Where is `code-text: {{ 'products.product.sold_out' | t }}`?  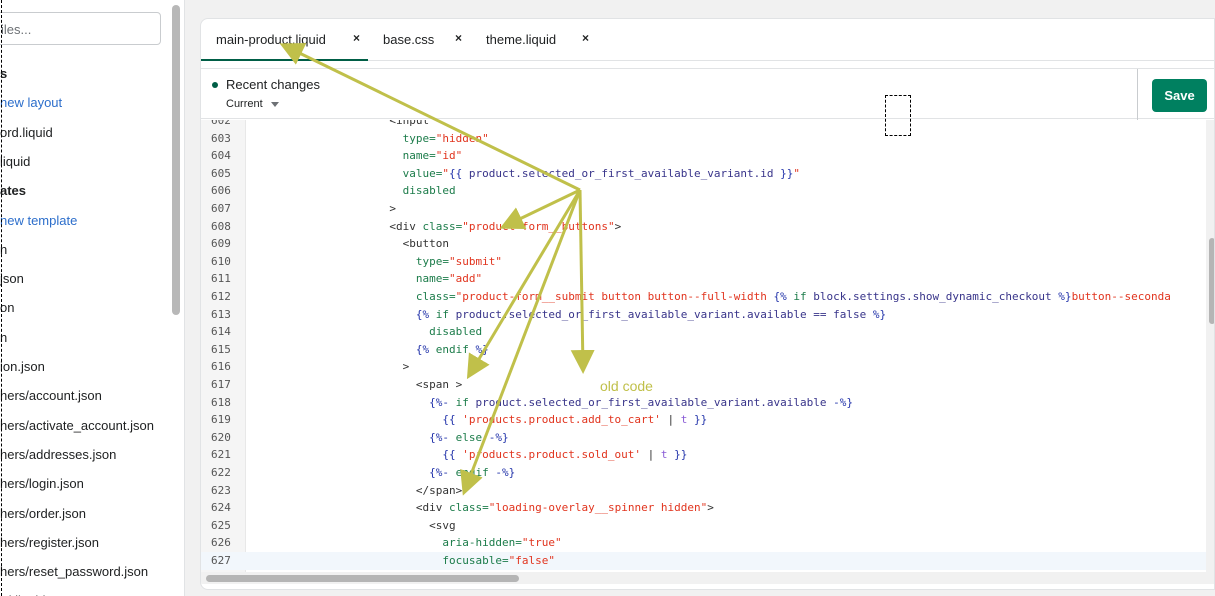 code-text: {{ 'products.product.sold_out' | t }} is located at coordinates (472, 455).